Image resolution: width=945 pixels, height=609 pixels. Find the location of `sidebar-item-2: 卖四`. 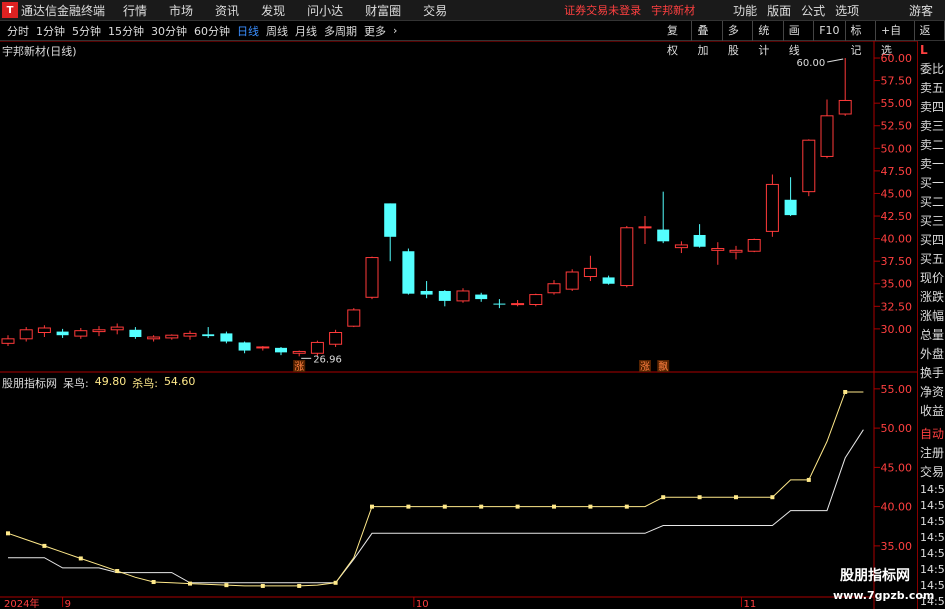

sidebar-item-2: 卖四 is located at coordinates (931, 107).